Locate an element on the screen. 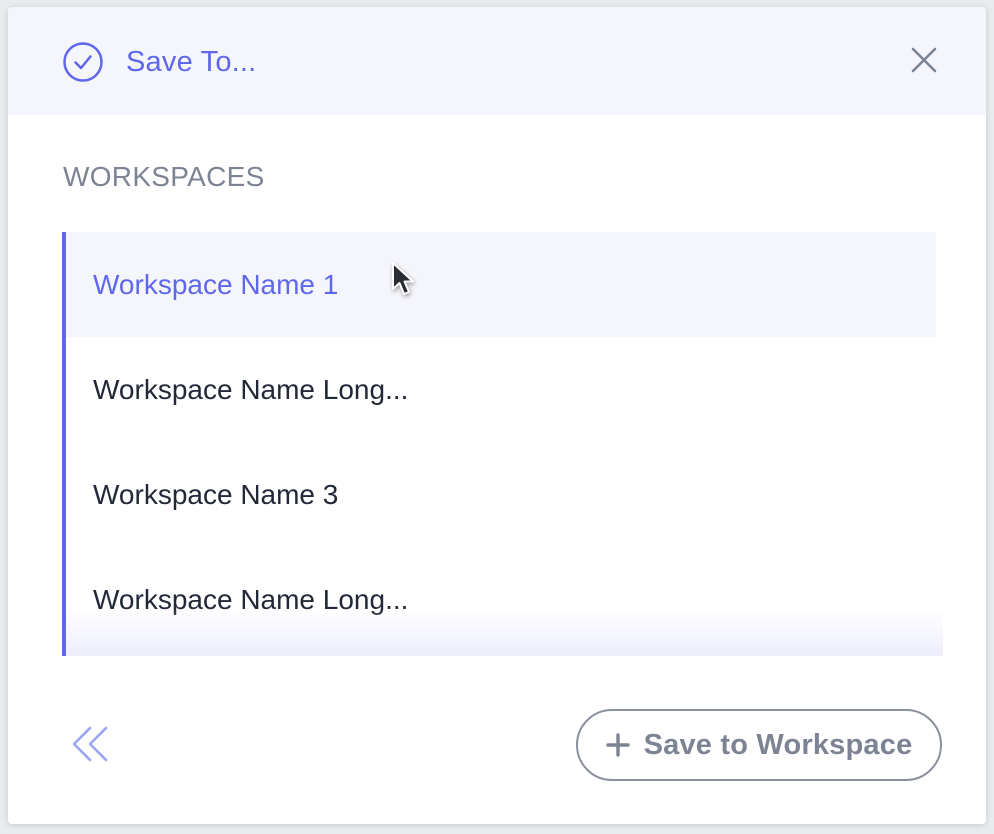 The height and width of the screenshot is (834, 994). double-chevron-left-icon is located at coordinates (92, 750).